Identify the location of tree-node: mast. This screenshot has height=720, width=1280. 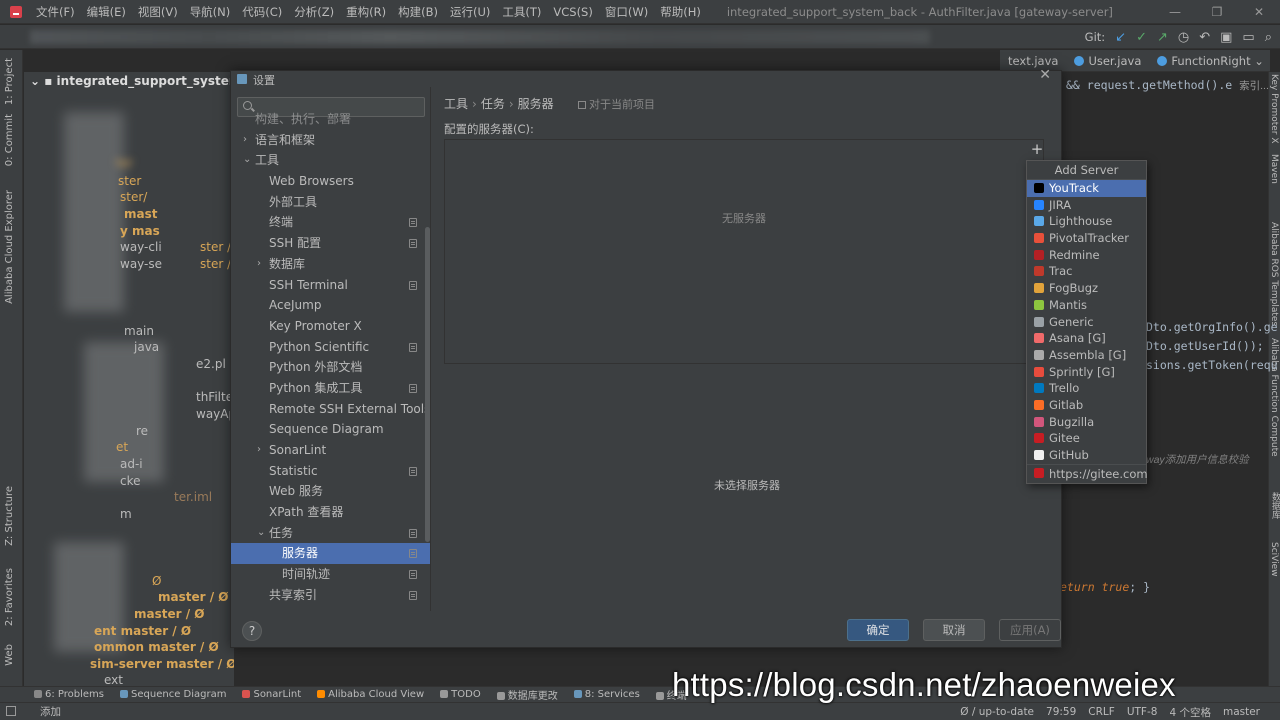
(140, 214).